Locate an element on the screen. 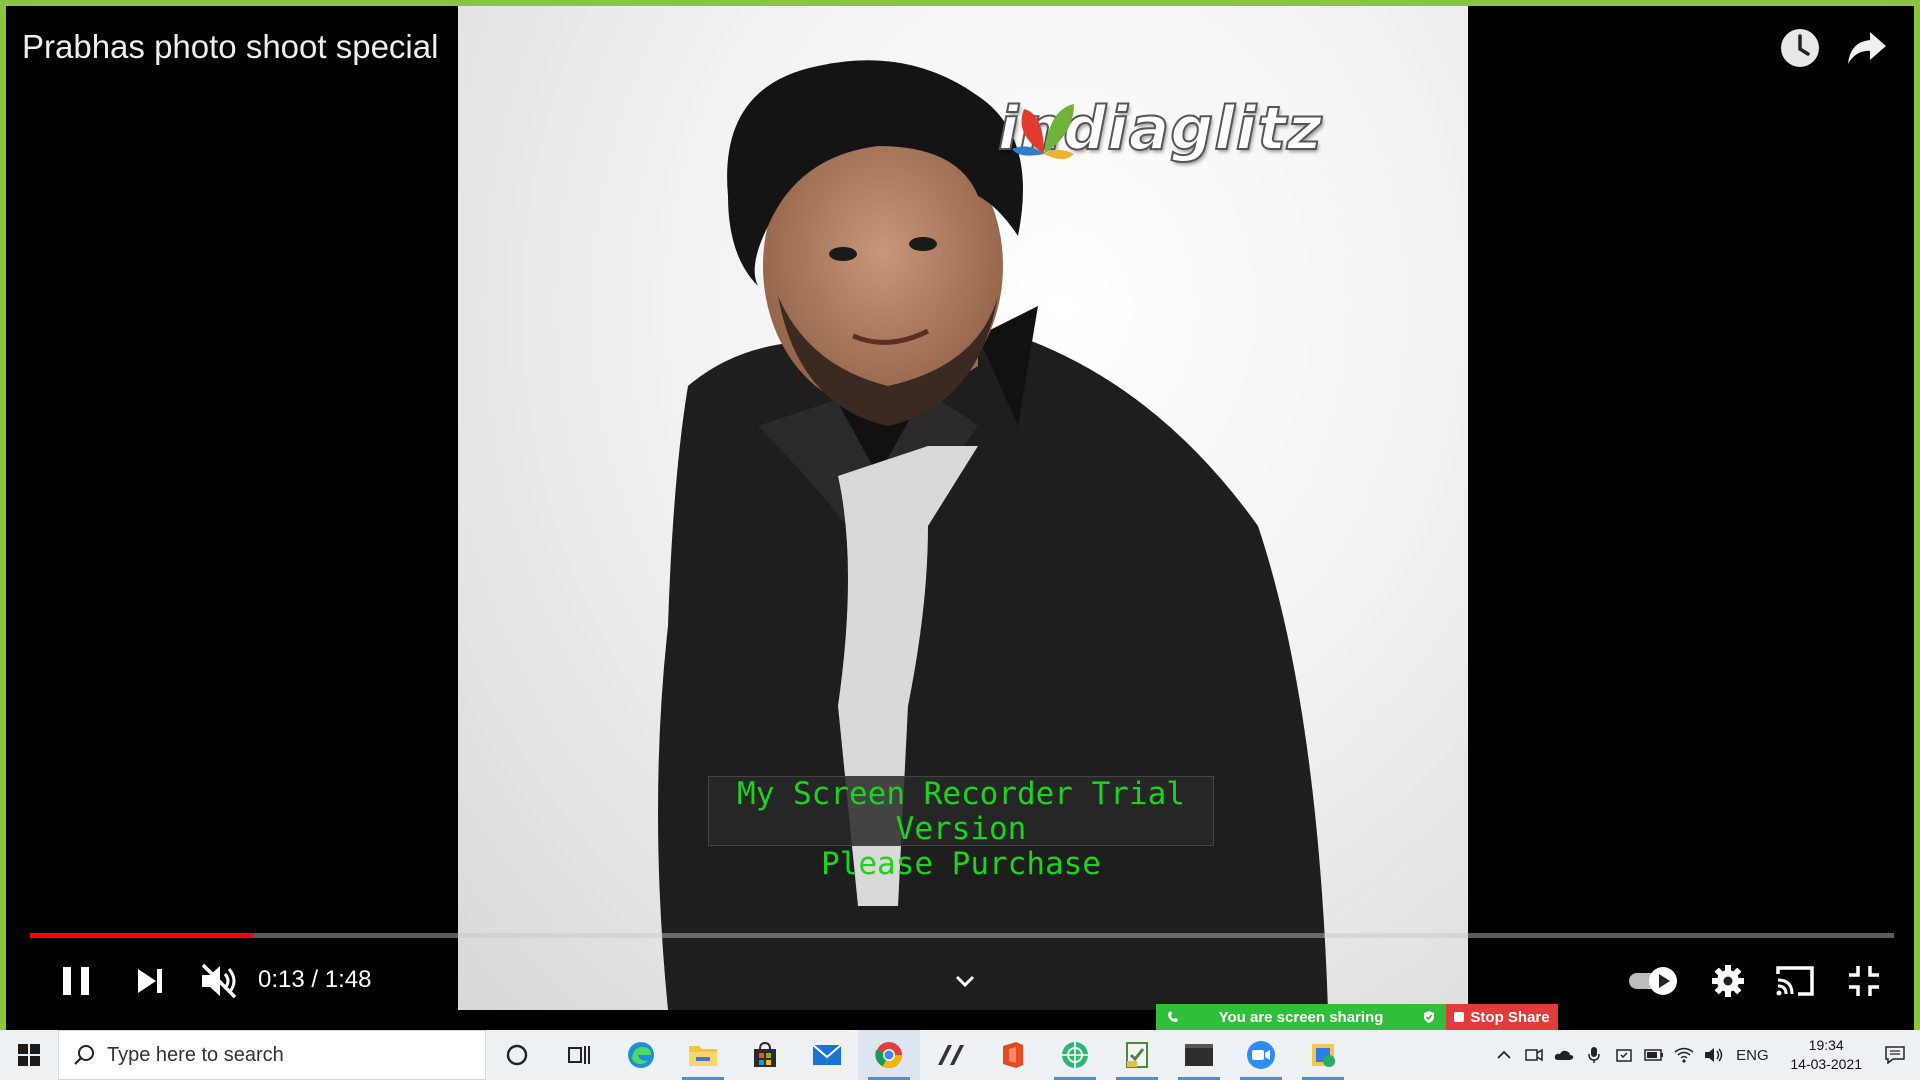 This screenshot has height=1080, width=1920. security-icon is located at coordinates (1624, 1055).